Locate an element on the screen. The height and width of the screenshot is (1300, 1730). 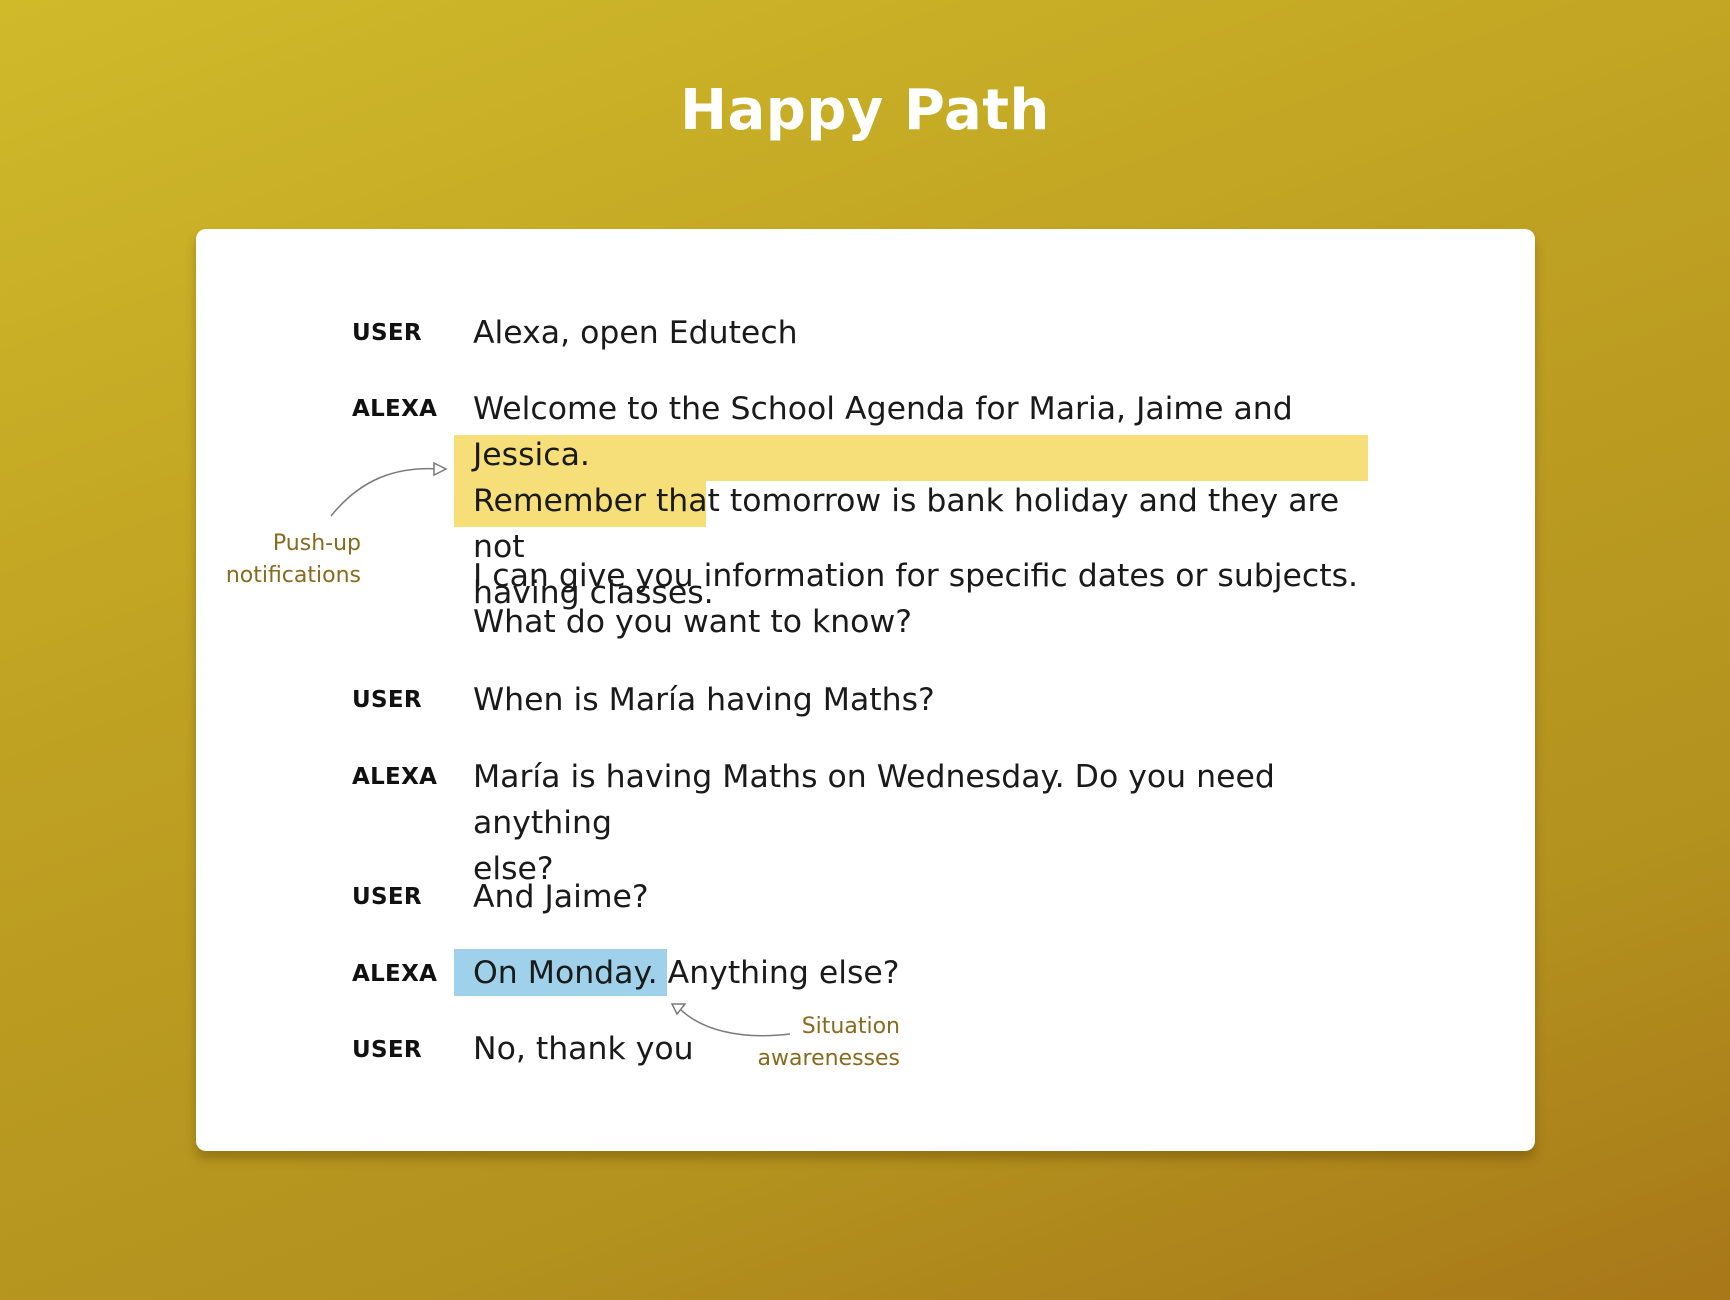
situation-arrow-icon is located at coordinates (730, 1020).